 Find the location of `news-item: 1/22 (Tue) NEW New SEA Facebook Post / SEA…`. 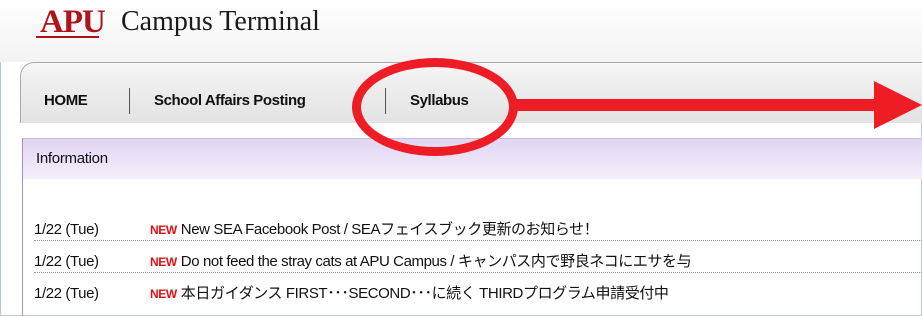

news-item: 1/22 (Tue) NEW New SEA Facebook Post / SEA… is located at coordinates (478, 229).